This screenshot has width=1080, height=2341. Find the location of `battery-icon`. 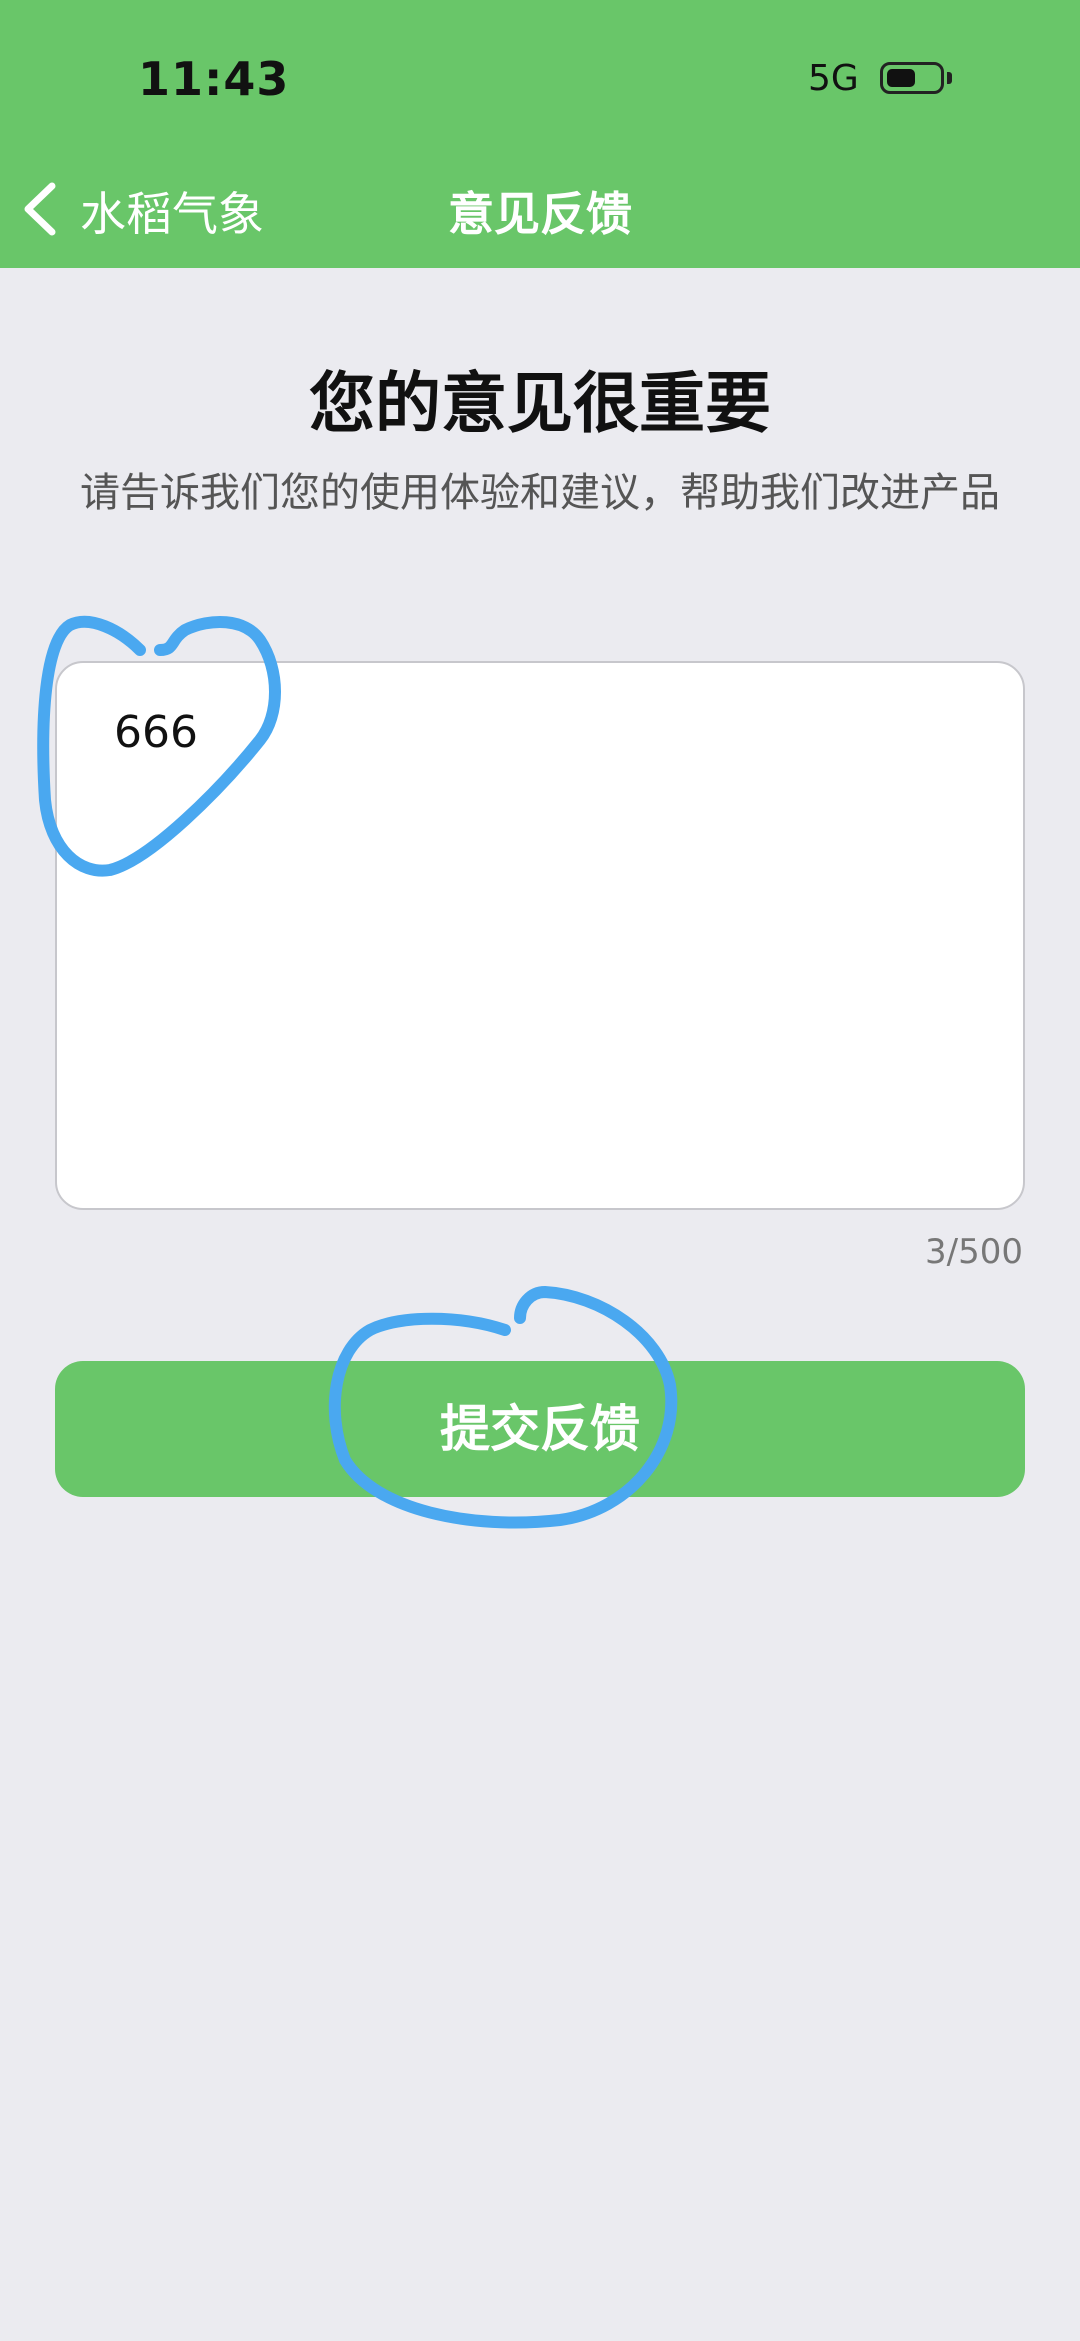

battery-icon is located at coordinates (912, 78).